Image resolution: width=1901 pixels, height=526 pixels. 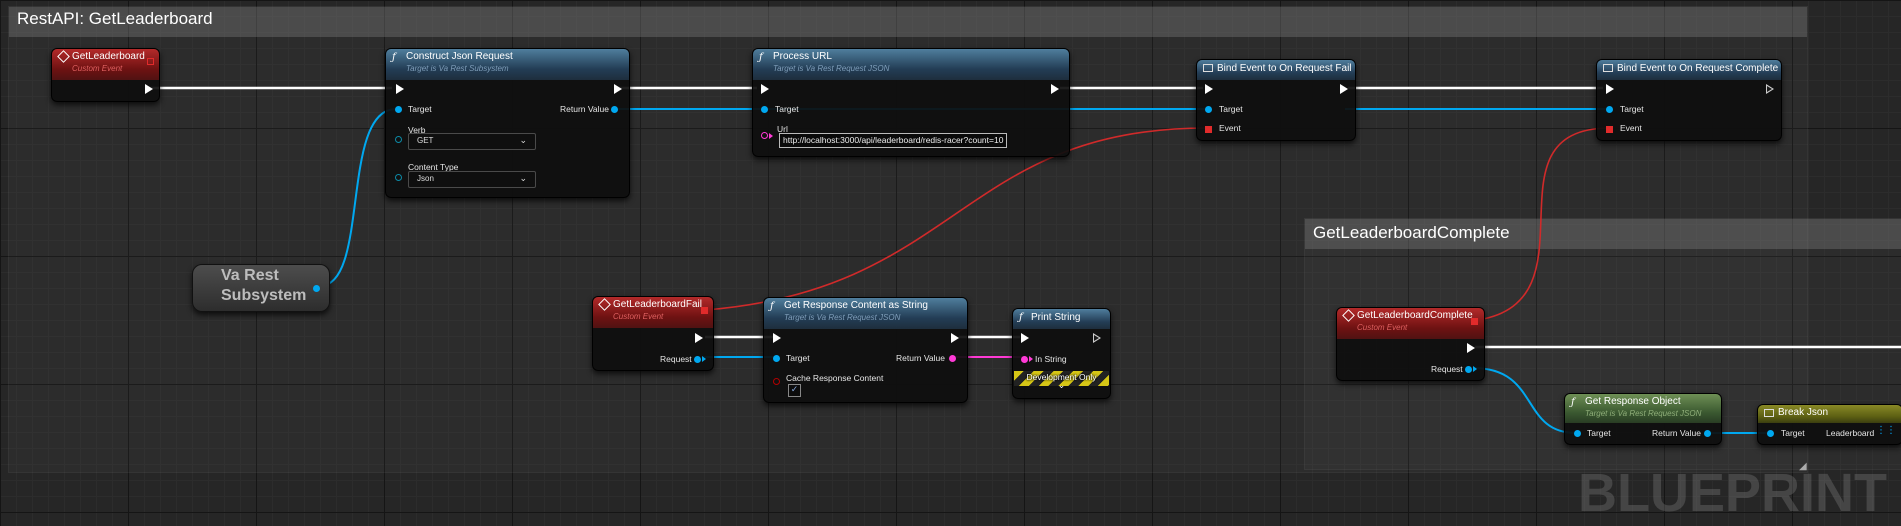 I want to click on va-rest-subsystem-node: Va Rest Subsystem, so click(x=261, y=288).